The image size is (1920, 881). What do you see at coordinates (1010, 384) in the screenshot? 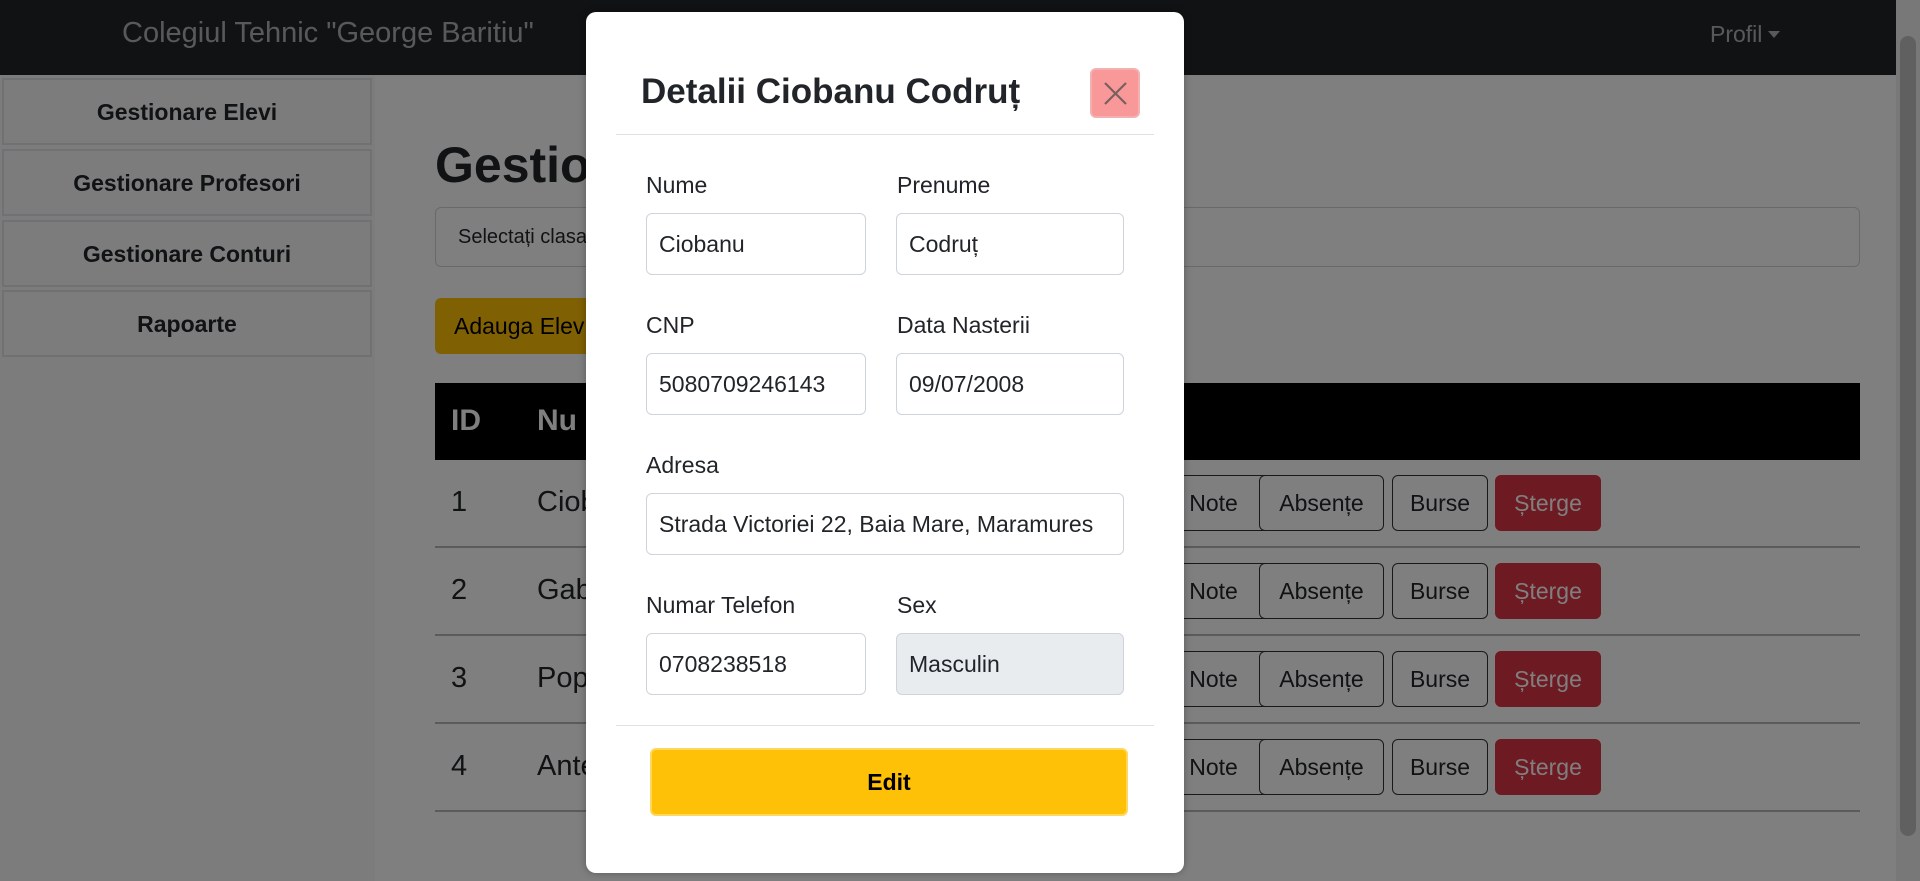
I see `data-nasterii-field: 09/07/2008` at bounding box center [1010, 384].